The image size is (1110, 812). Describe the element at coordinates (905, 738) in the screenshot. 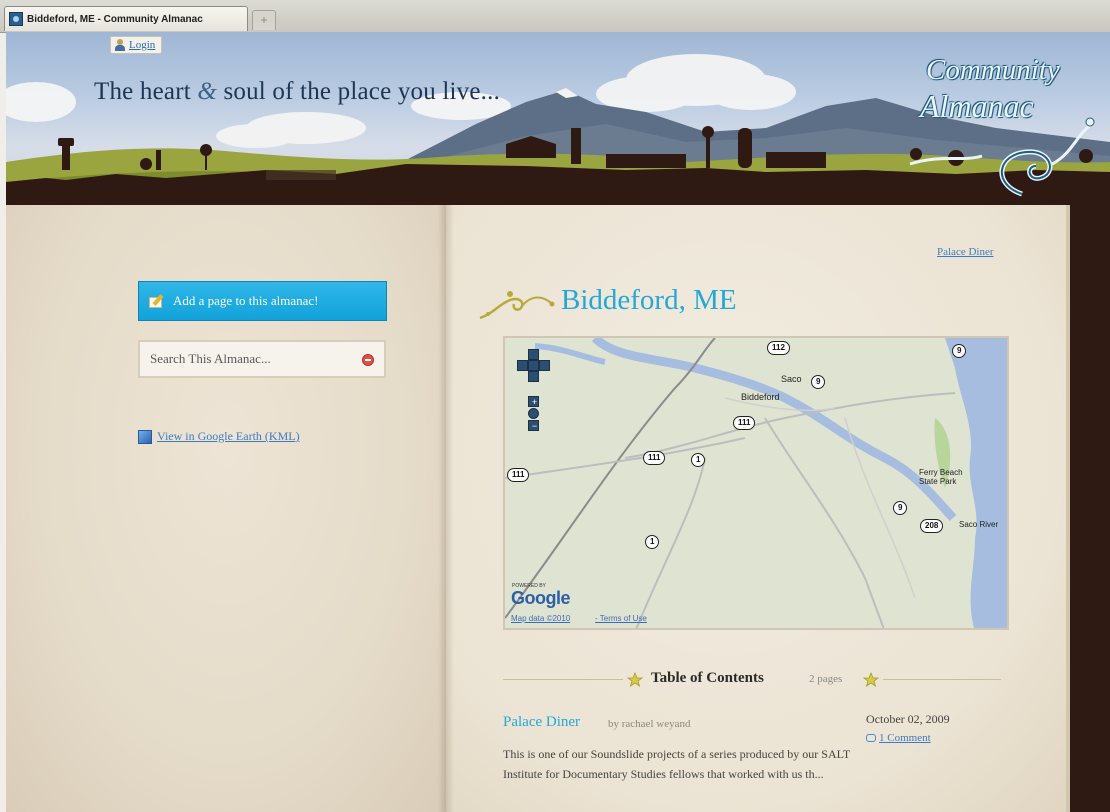

I see `comments-label: 1 Comment` at that location.